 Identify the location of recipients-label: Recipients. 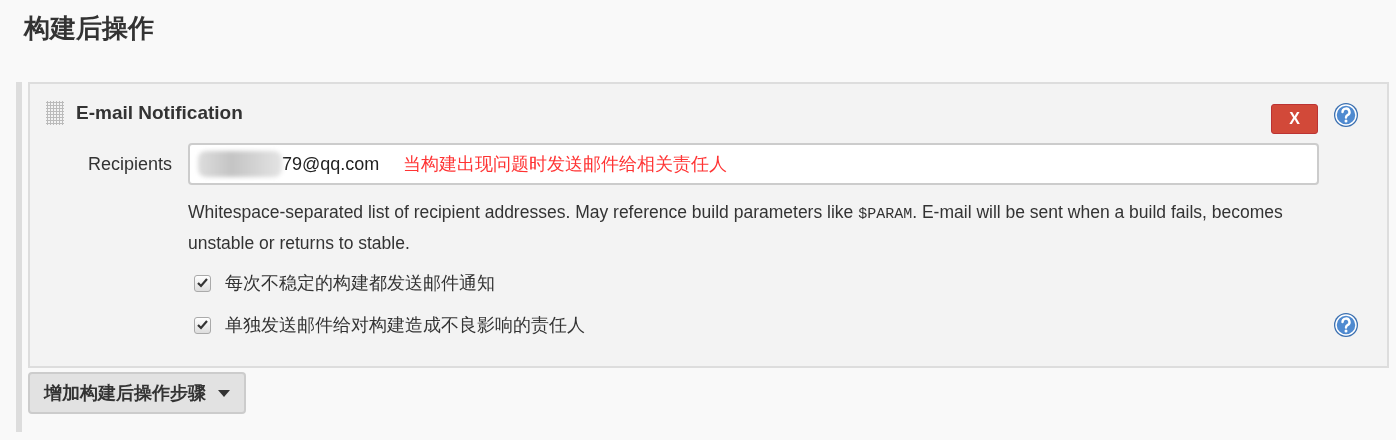
(129, 164).